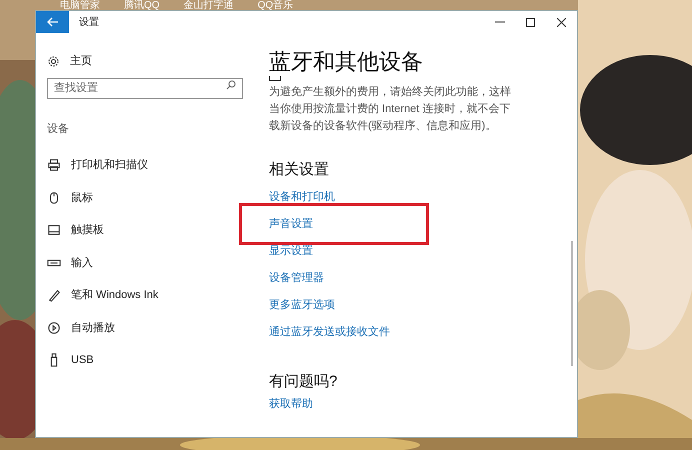 This screenshot has width=692, height=450. I want to click on close-icon, so click(561, 22).